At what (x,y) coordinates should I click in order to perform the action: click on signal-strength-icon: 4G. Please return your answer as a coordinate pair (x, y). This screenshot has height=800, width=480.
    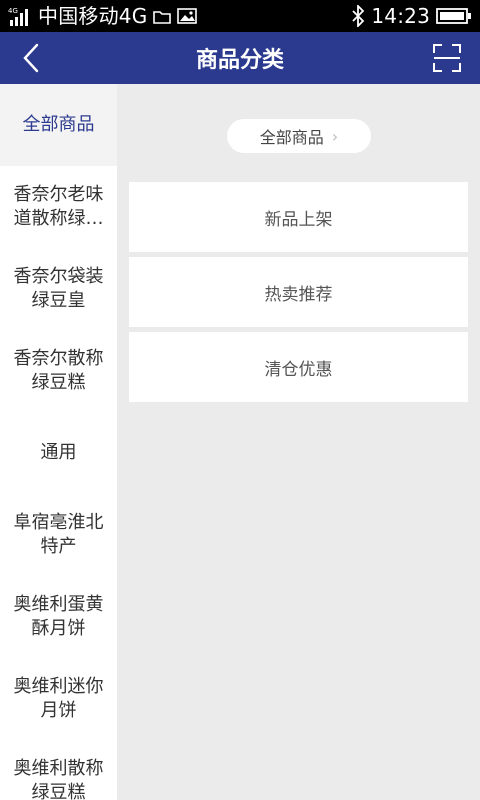
    Looking at the image, I should click on (20, 16).